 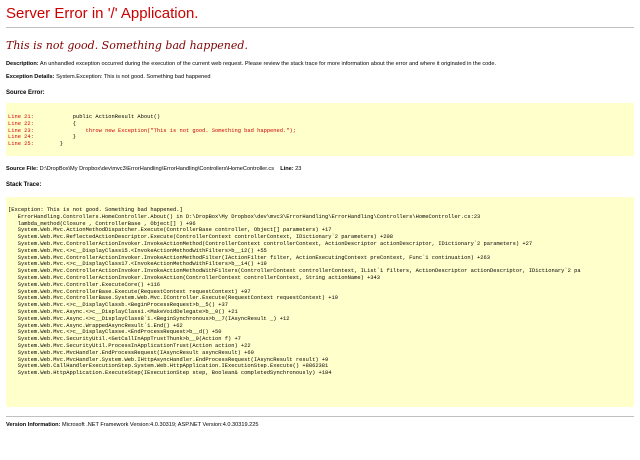 What do you see at coordinates (21, 137) in the screenshot?
I see `source-line-number-label: Line 24:` at bounding box center [21, 137].